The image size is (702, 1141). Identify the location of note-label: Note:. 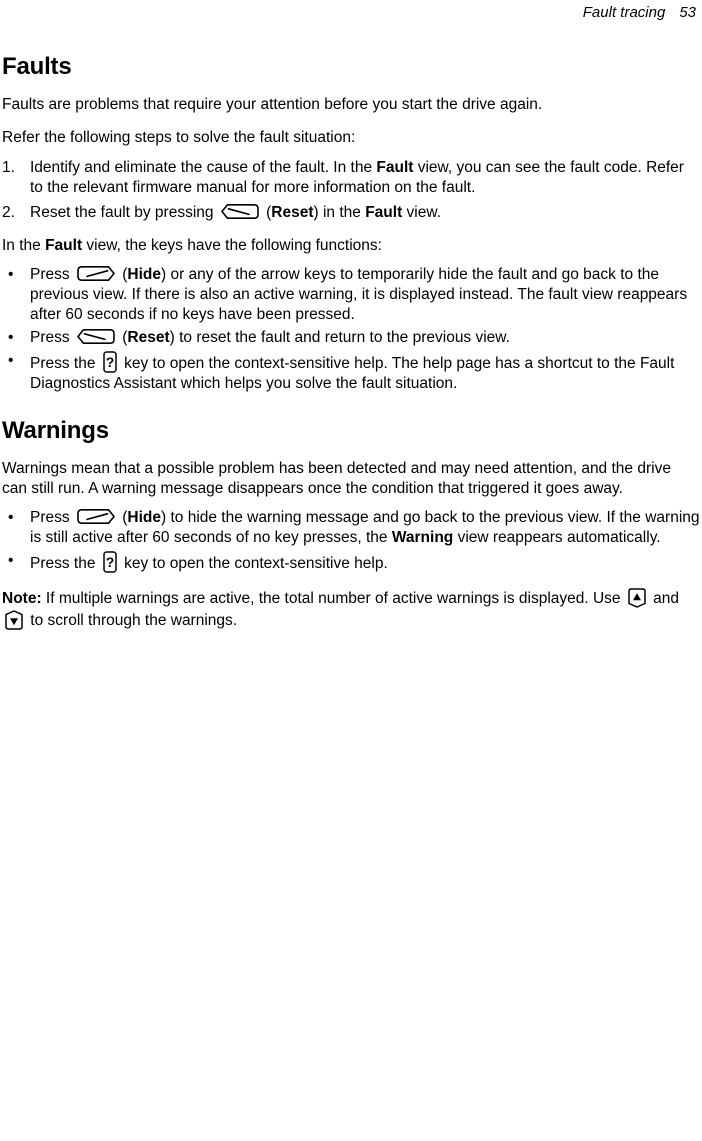
(22, 598).